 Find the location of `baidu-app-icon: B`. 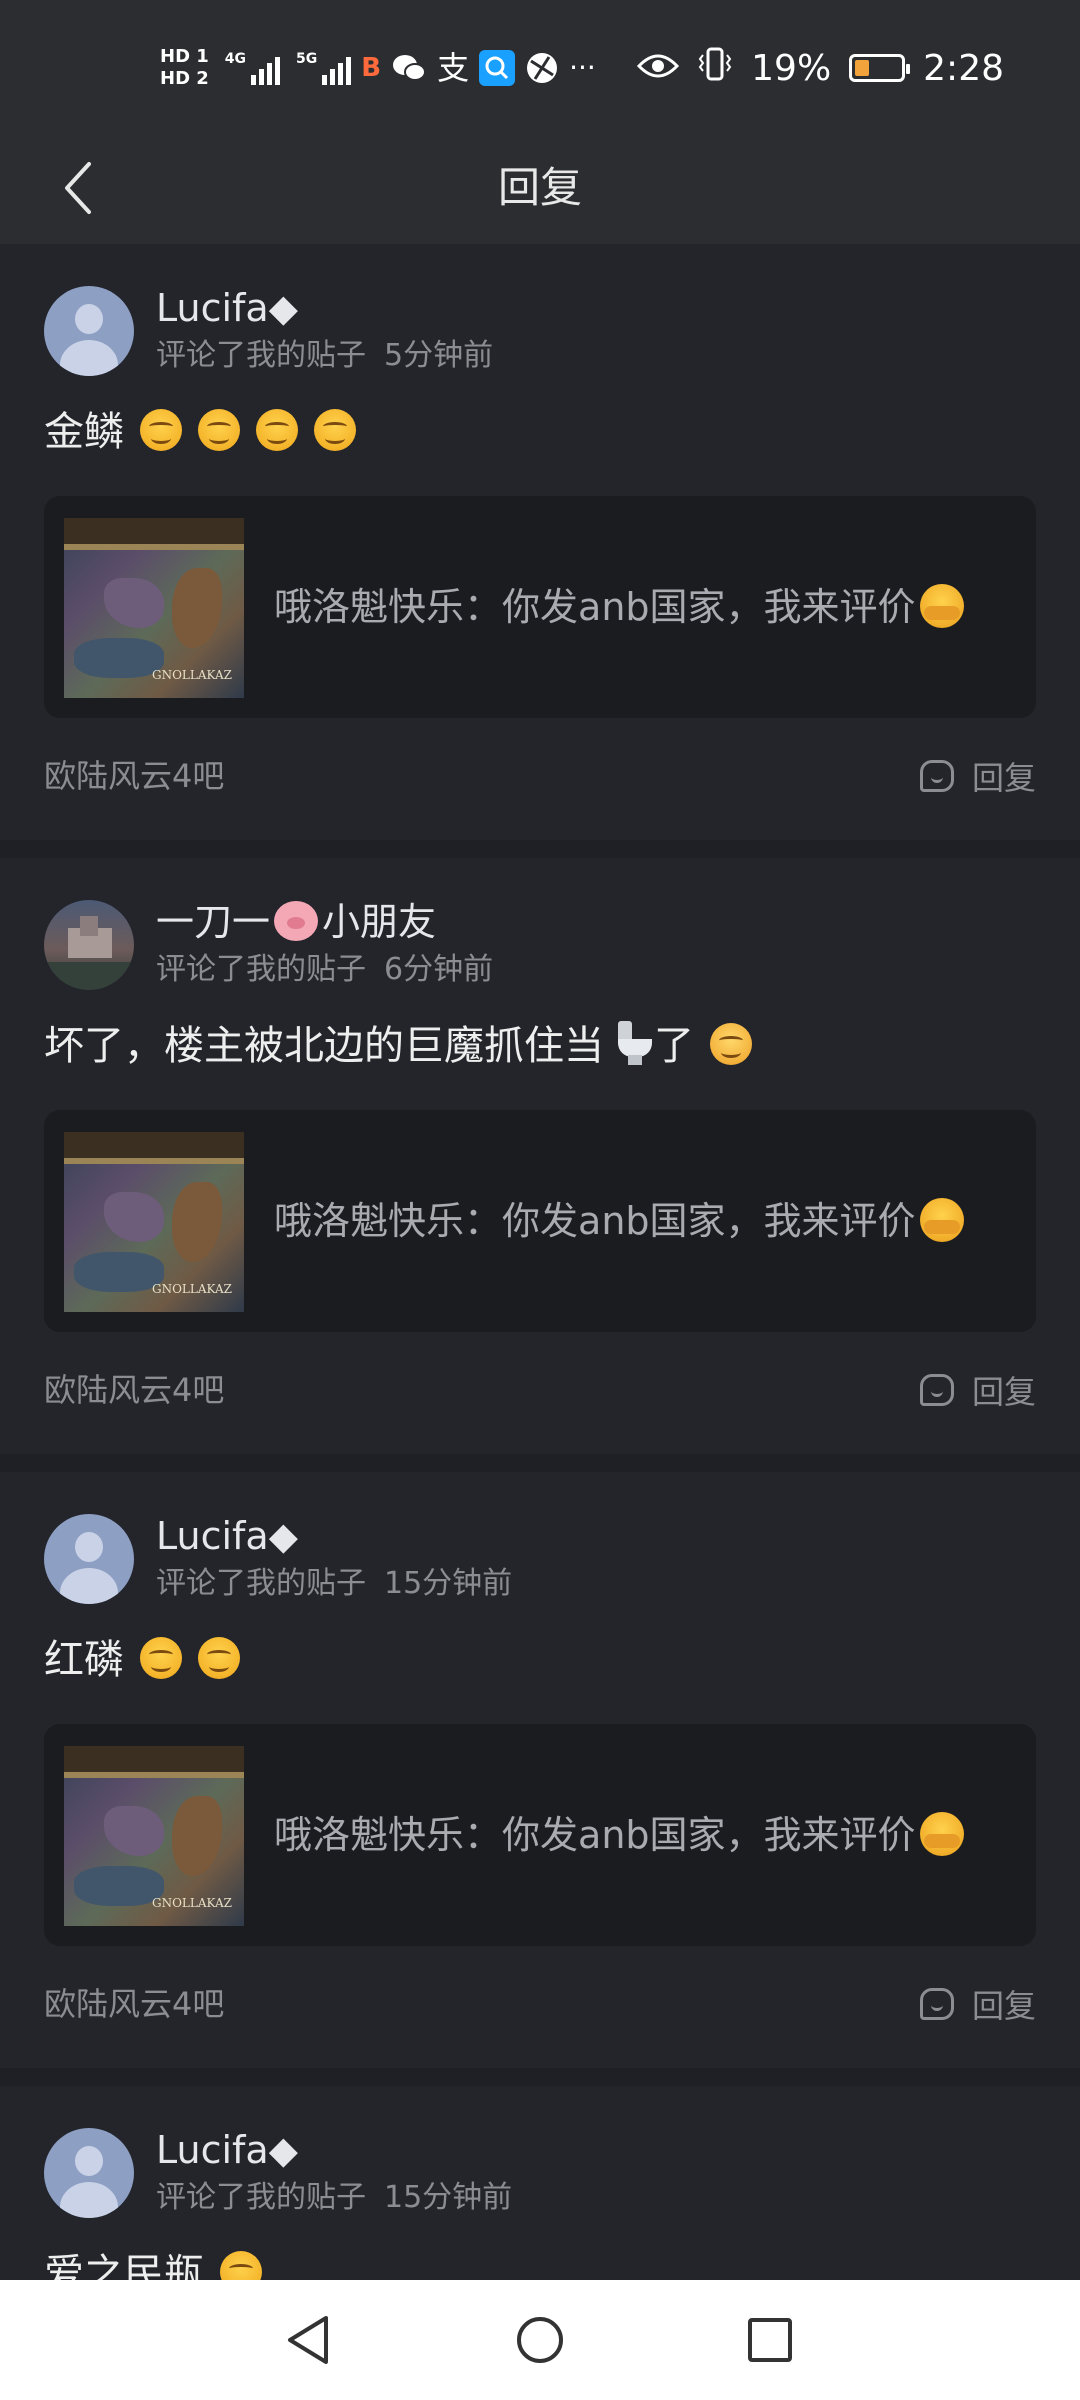

baidu-app-icon: B is located at coordinates (371, 68).